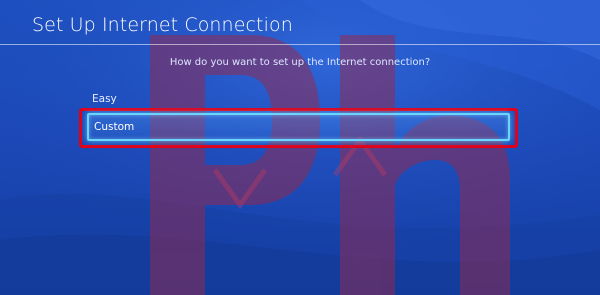  Describe the element at coordinates (114, 127) in the screenshot. I see `option-custom-label: Custom` at that location.